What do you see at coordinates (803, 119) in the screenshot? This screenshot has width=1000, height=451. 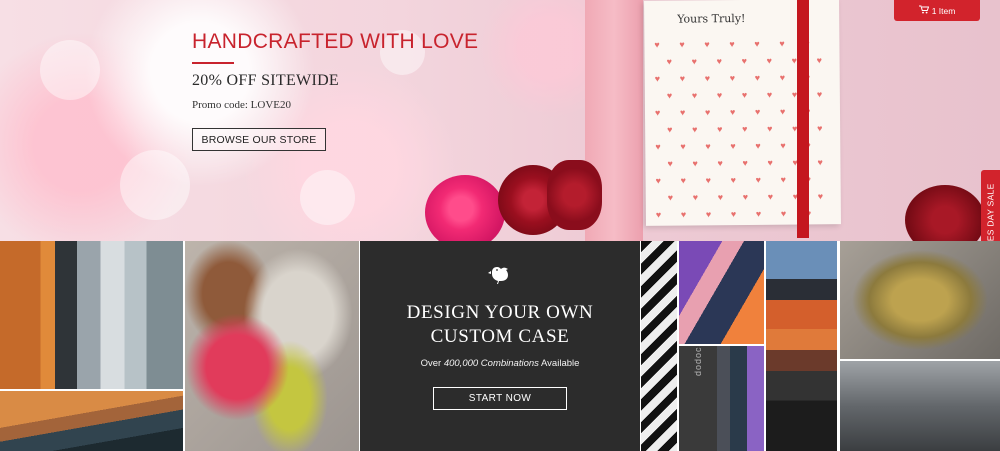 I see `card-red-band` at bounding box center [803, 119].